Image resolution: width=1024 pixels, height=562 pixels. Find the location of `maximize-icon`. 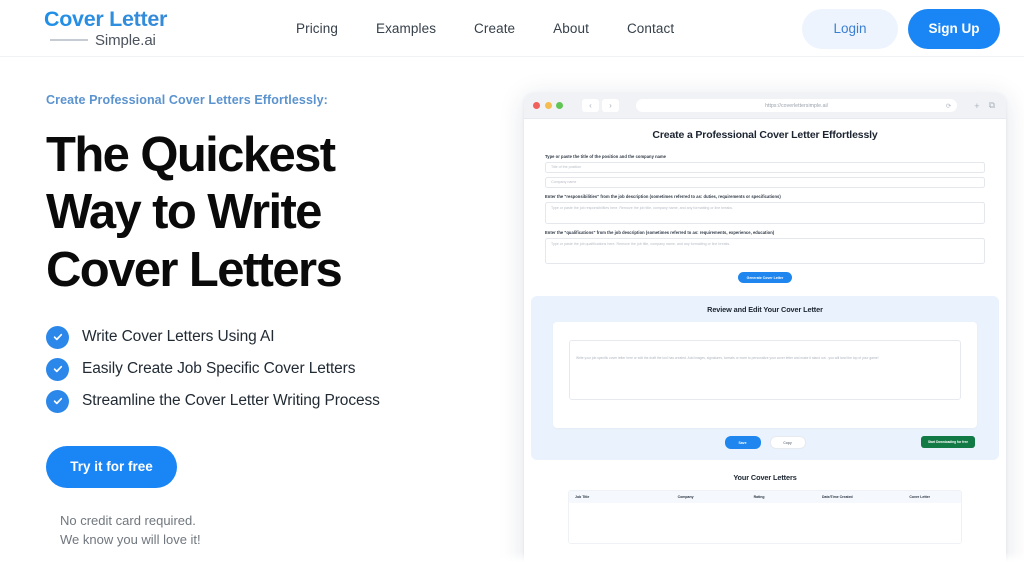

maximize-icon is located at coordinates (559, 105).